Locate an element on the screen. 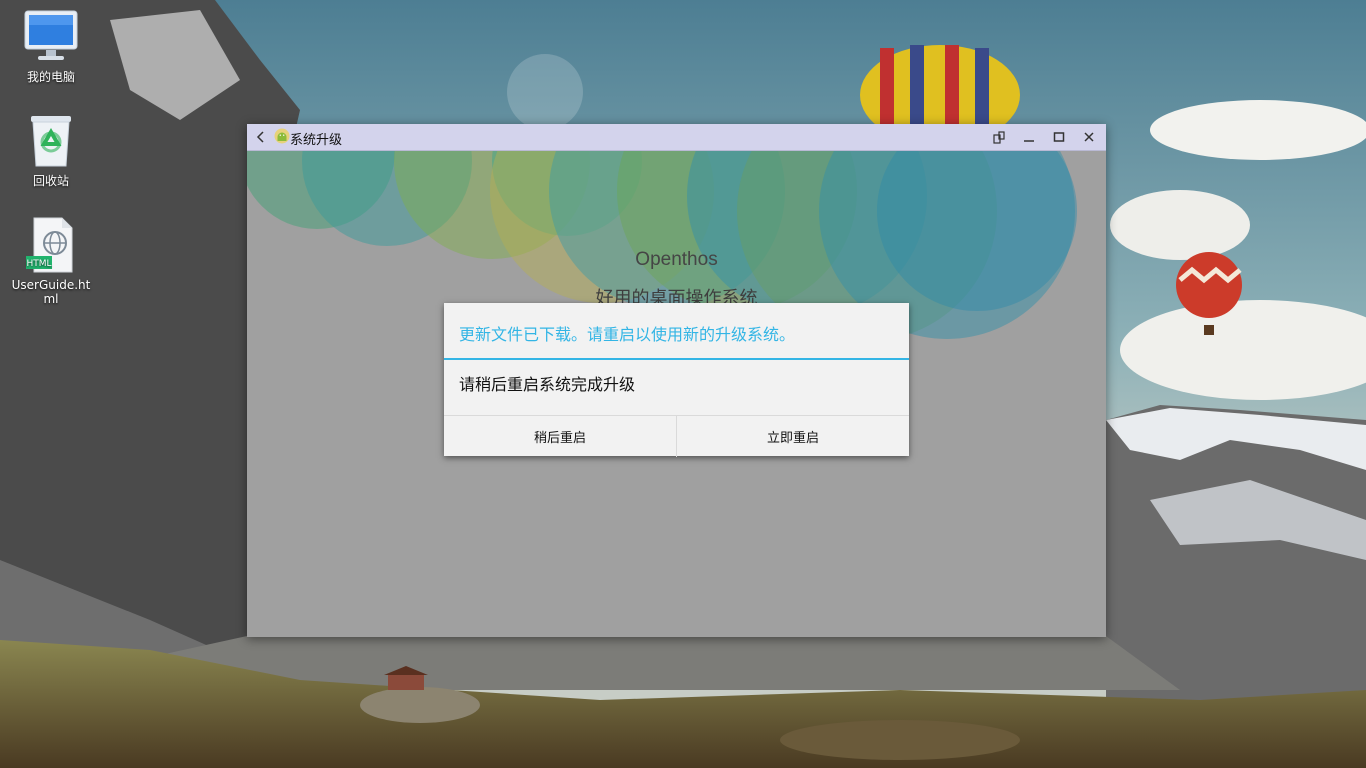 The width and height of the screenshot is (1366, 768). back-icon is located at coordinates (260, 137).